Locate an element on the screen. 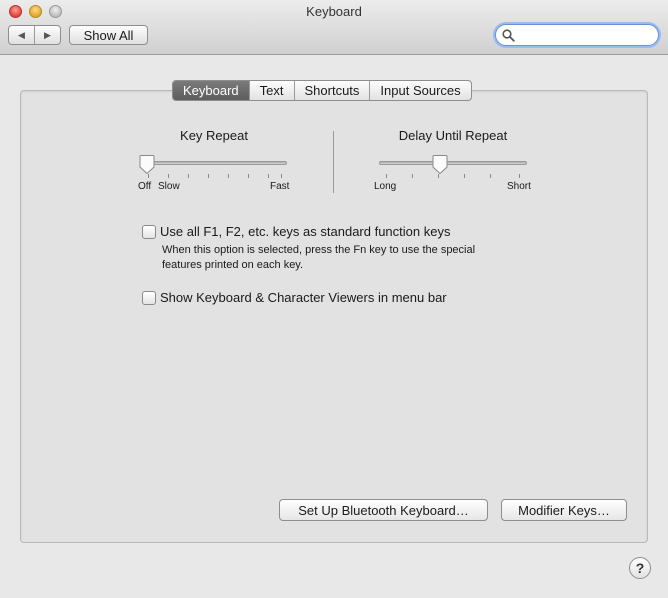 Image resolution: width=668 pixels, height=598 pixels. tab-text: Text is located at coordinates (272, 90).